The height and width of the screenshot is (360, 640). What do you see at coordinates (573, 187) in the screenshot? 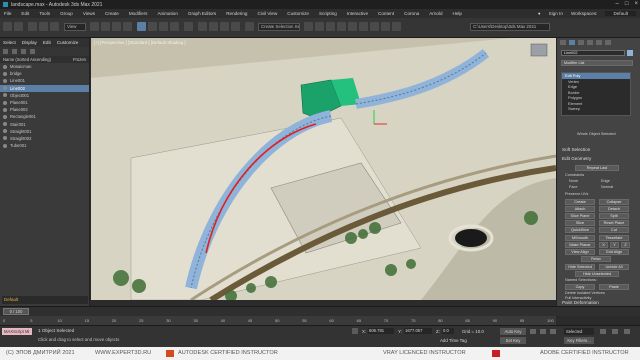
I see `constraint-face-radio: Face` at bounding box center [573, 187].